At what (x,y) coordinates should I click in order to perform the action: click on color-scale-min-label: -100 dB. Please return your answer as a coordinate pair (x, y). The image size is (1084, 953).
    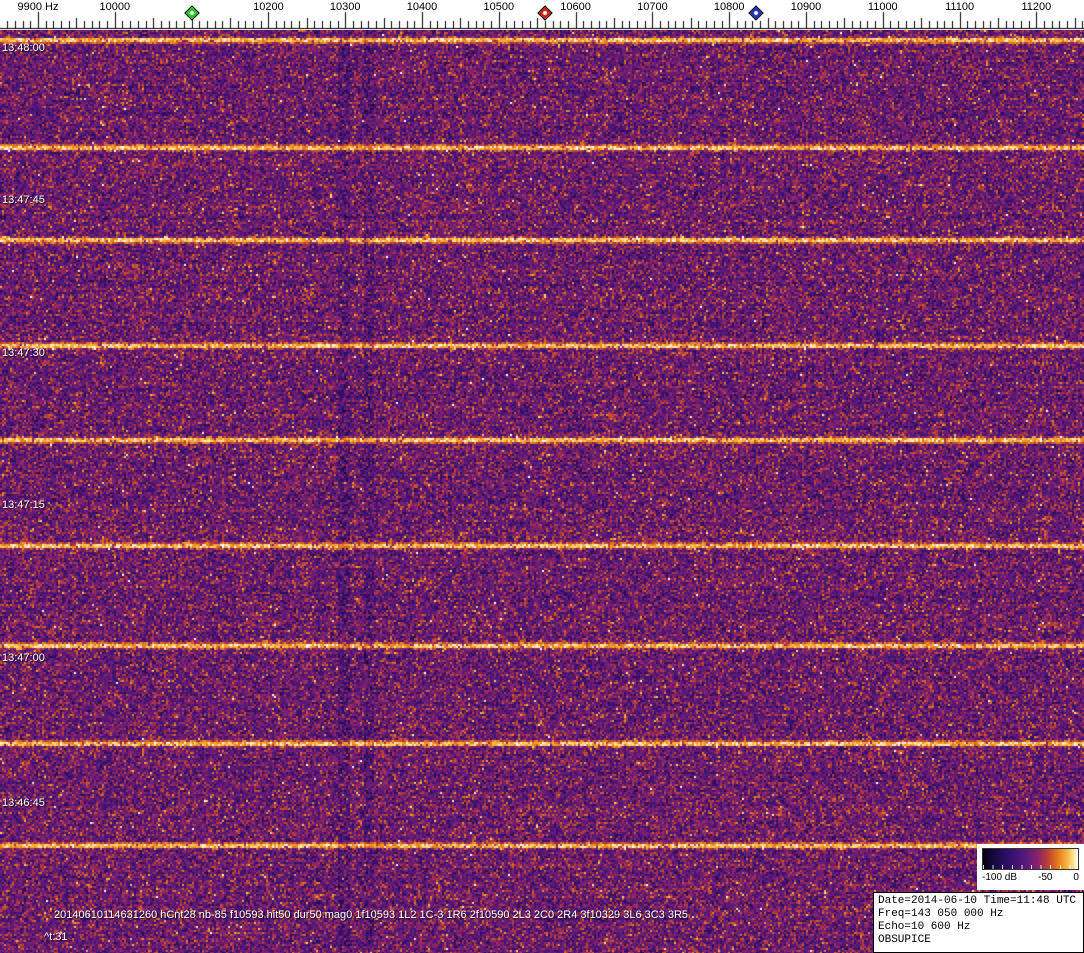
    Looking at the image, I should click on (1000, 877).